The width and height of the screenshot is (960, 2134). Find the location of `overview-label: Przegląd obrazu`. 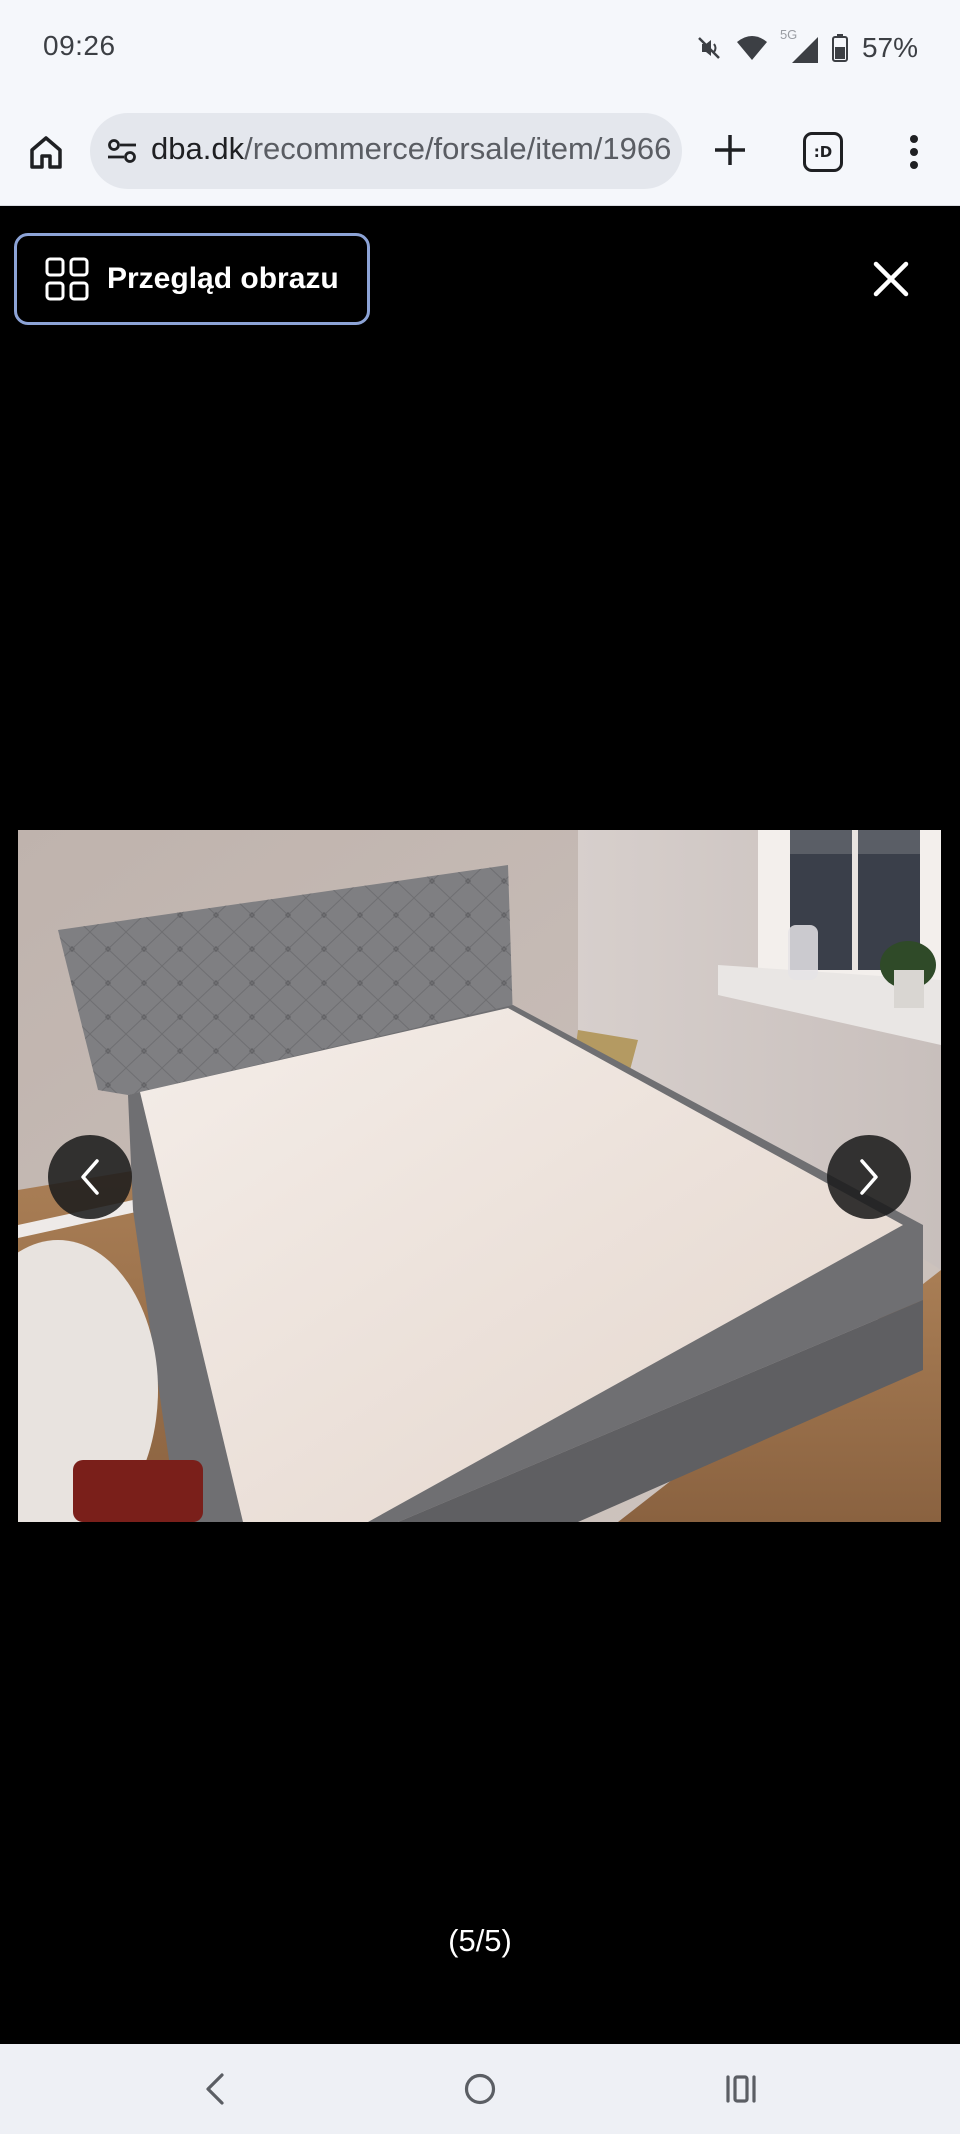

overview-label: Przegląd obrazu is located at coordinates (223, 278).